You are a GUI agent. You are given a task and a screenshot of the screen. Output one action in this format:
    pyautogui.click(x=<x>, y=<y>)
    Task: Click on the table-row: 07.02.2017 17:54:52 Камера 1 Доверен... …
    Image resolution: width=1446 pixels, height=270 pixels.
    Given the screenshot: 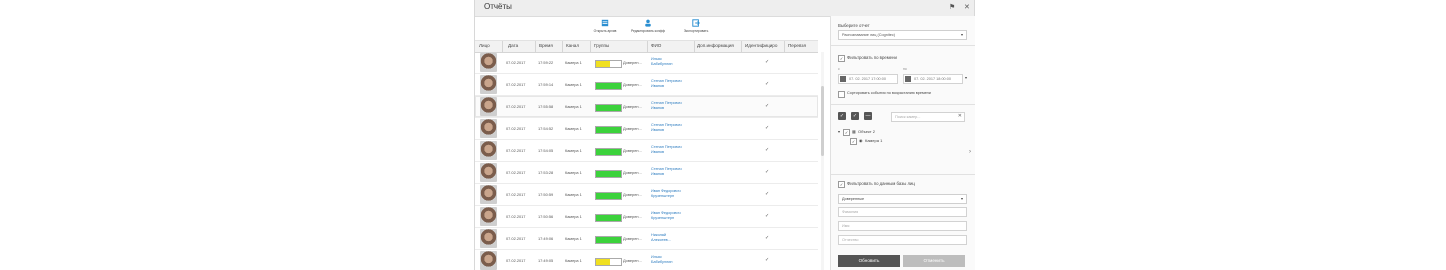 What is the action you would take?
    pyautogui.click(x=646, y=129)
    